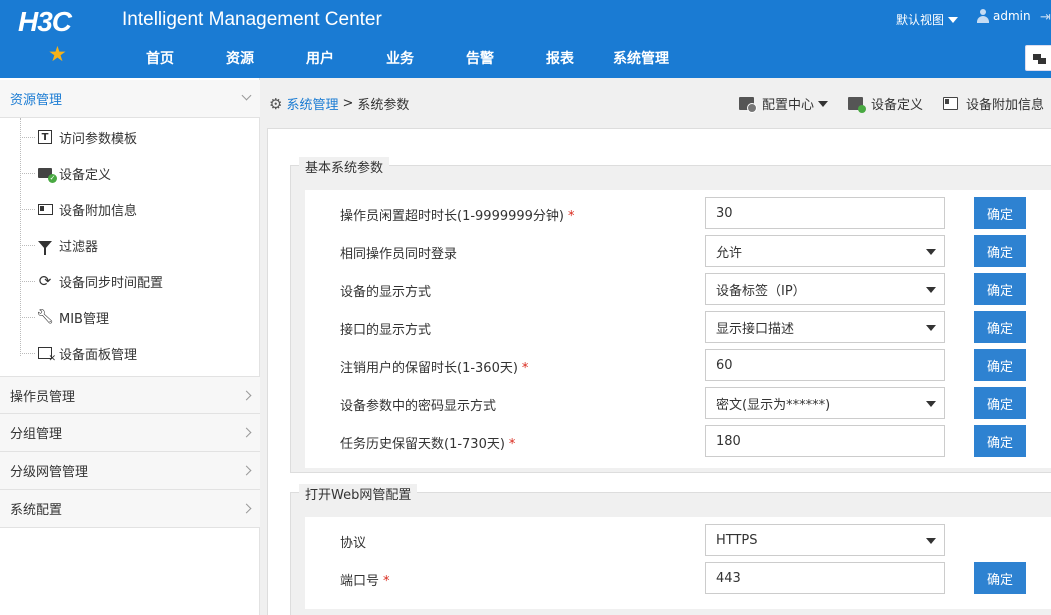  I want to click on sidebar-item-label: 设备同步时间配置, so click(111, 283).